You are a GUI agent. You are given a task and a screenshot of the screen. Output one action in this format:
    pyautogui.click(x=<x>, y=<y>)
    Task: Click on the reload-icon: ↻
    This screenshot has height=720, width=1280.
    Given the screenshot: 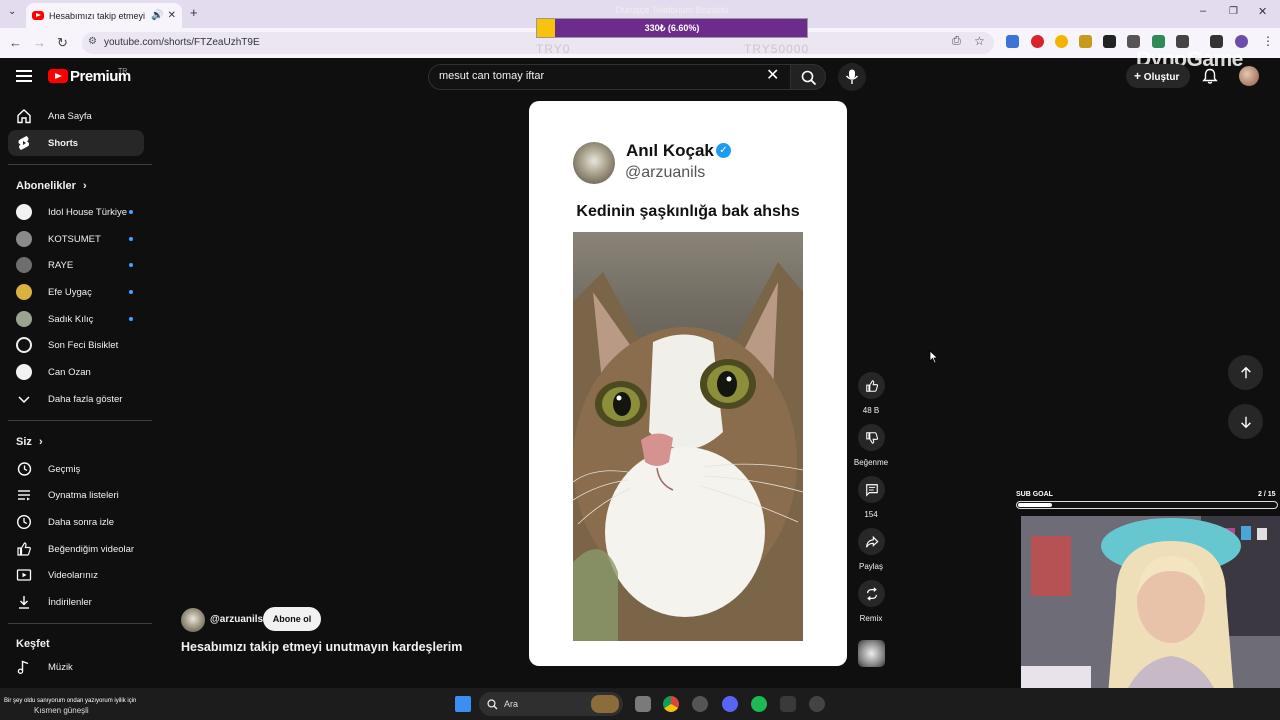 What is the action you would take?
    pyautogui.click(x=62, y=42)
    